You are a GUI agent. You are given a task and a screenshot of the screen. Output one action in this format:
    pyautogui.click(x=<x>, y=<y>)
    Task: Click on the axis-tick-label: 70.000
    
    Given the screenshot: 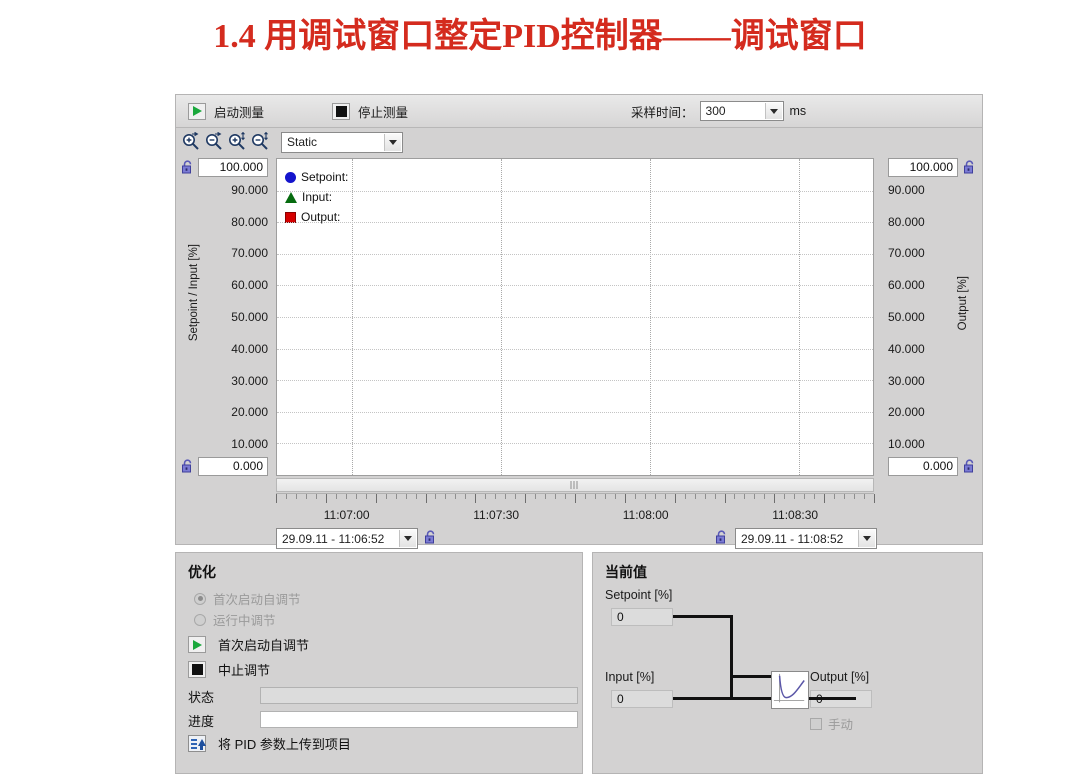 What is the action you would take?
    pyautogui.click(x=249, y=253)
    